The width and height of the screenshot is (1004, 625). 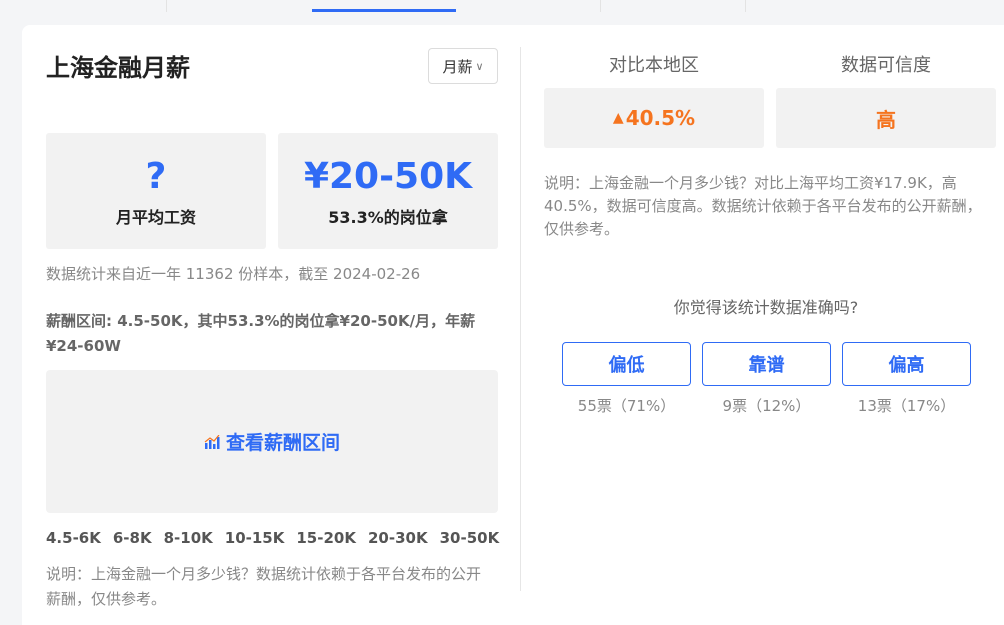 I want to click on comparison-headers: 对比本地区 数据可信度, so click(x=770, y=64).